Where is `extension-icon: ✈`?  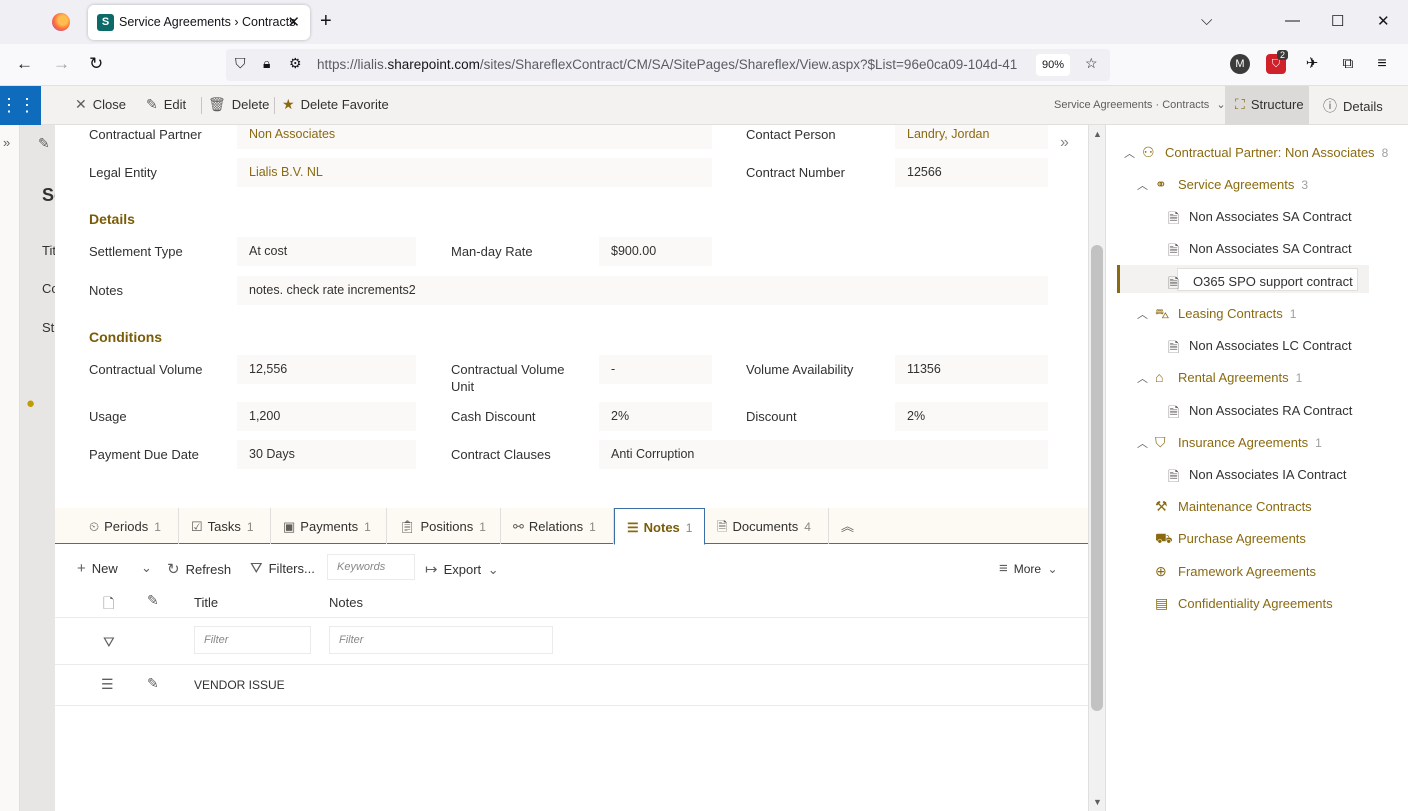 extension-icon: ✈ is located at coordinates (1312, 64).